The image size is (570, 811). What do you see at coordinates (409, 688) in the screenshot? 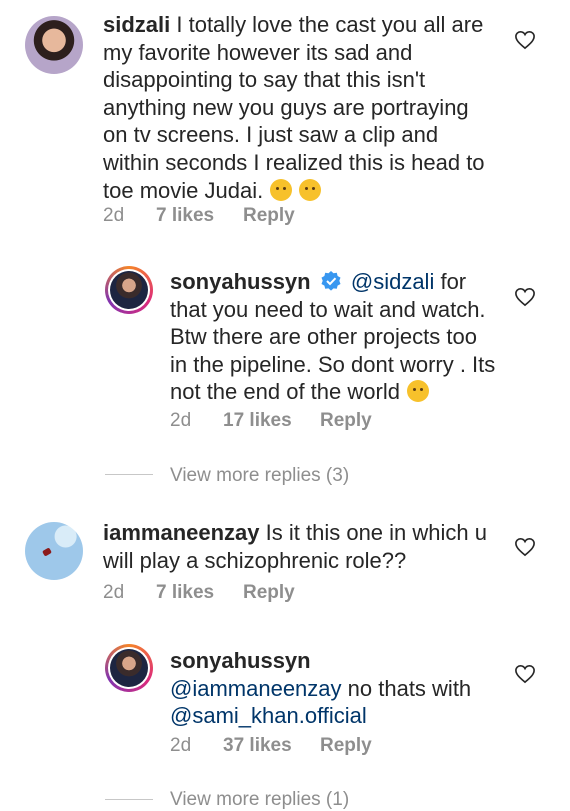
I see `reply-text: no thats with` at bounding box center [409, 688].